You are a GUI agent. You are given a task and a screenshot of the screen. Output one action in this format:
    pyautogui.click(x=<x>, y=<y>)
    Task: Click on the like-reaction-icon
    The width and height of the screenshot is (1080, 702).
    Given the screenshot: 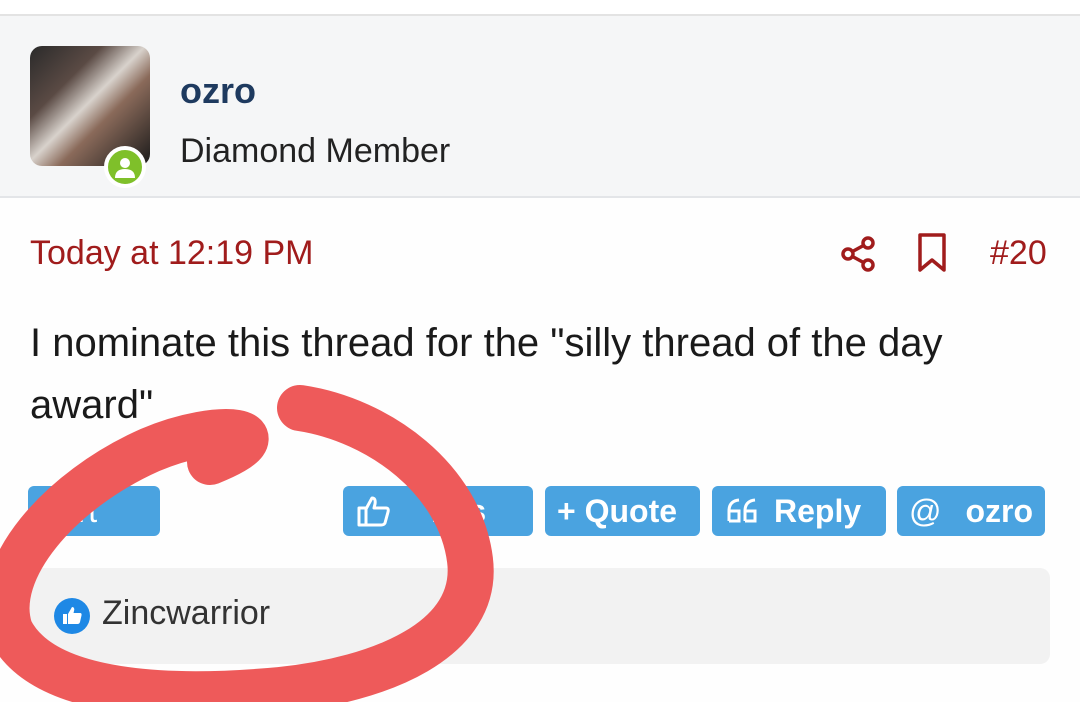 What is the action you would take?
    pyautogui.click(x=72, y=616)
    